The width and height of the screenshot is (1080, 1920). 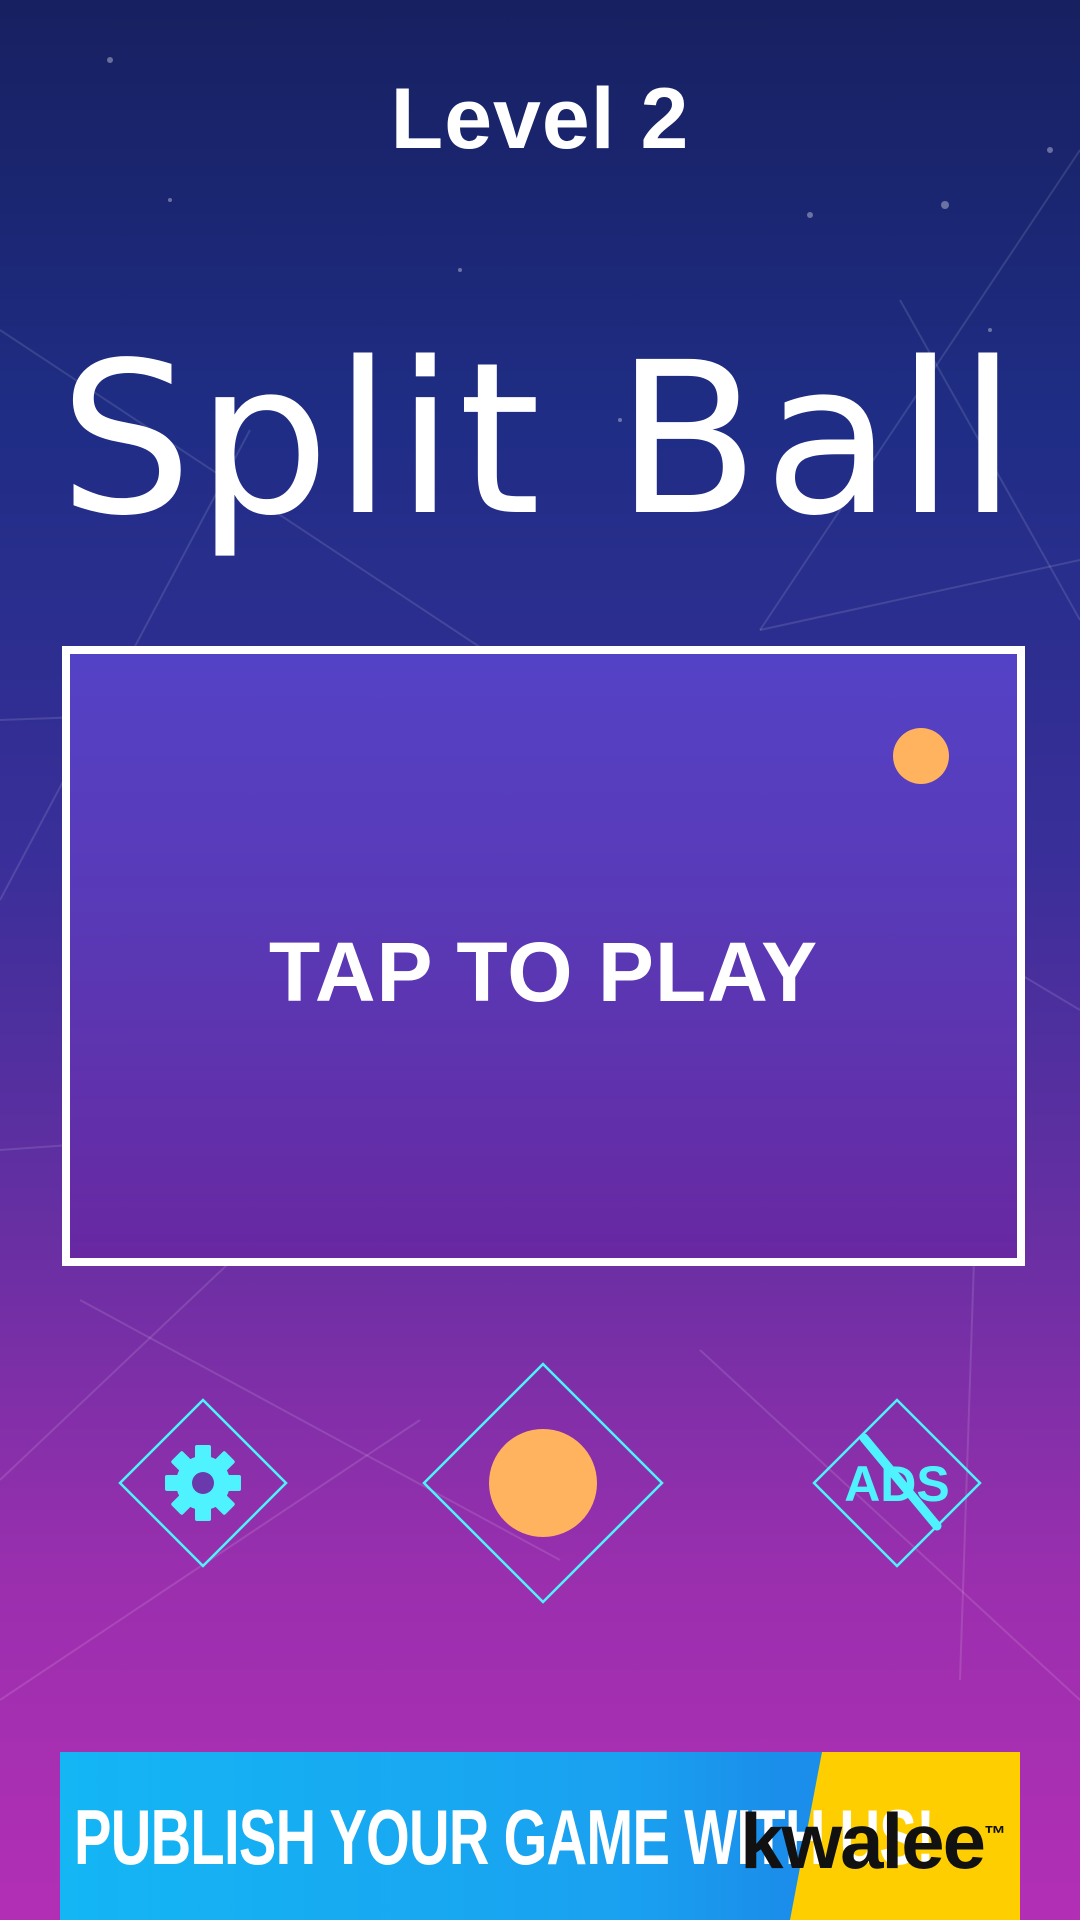 I want to click on ad-brand-name: kwalee, so click(x=863, y=1841).